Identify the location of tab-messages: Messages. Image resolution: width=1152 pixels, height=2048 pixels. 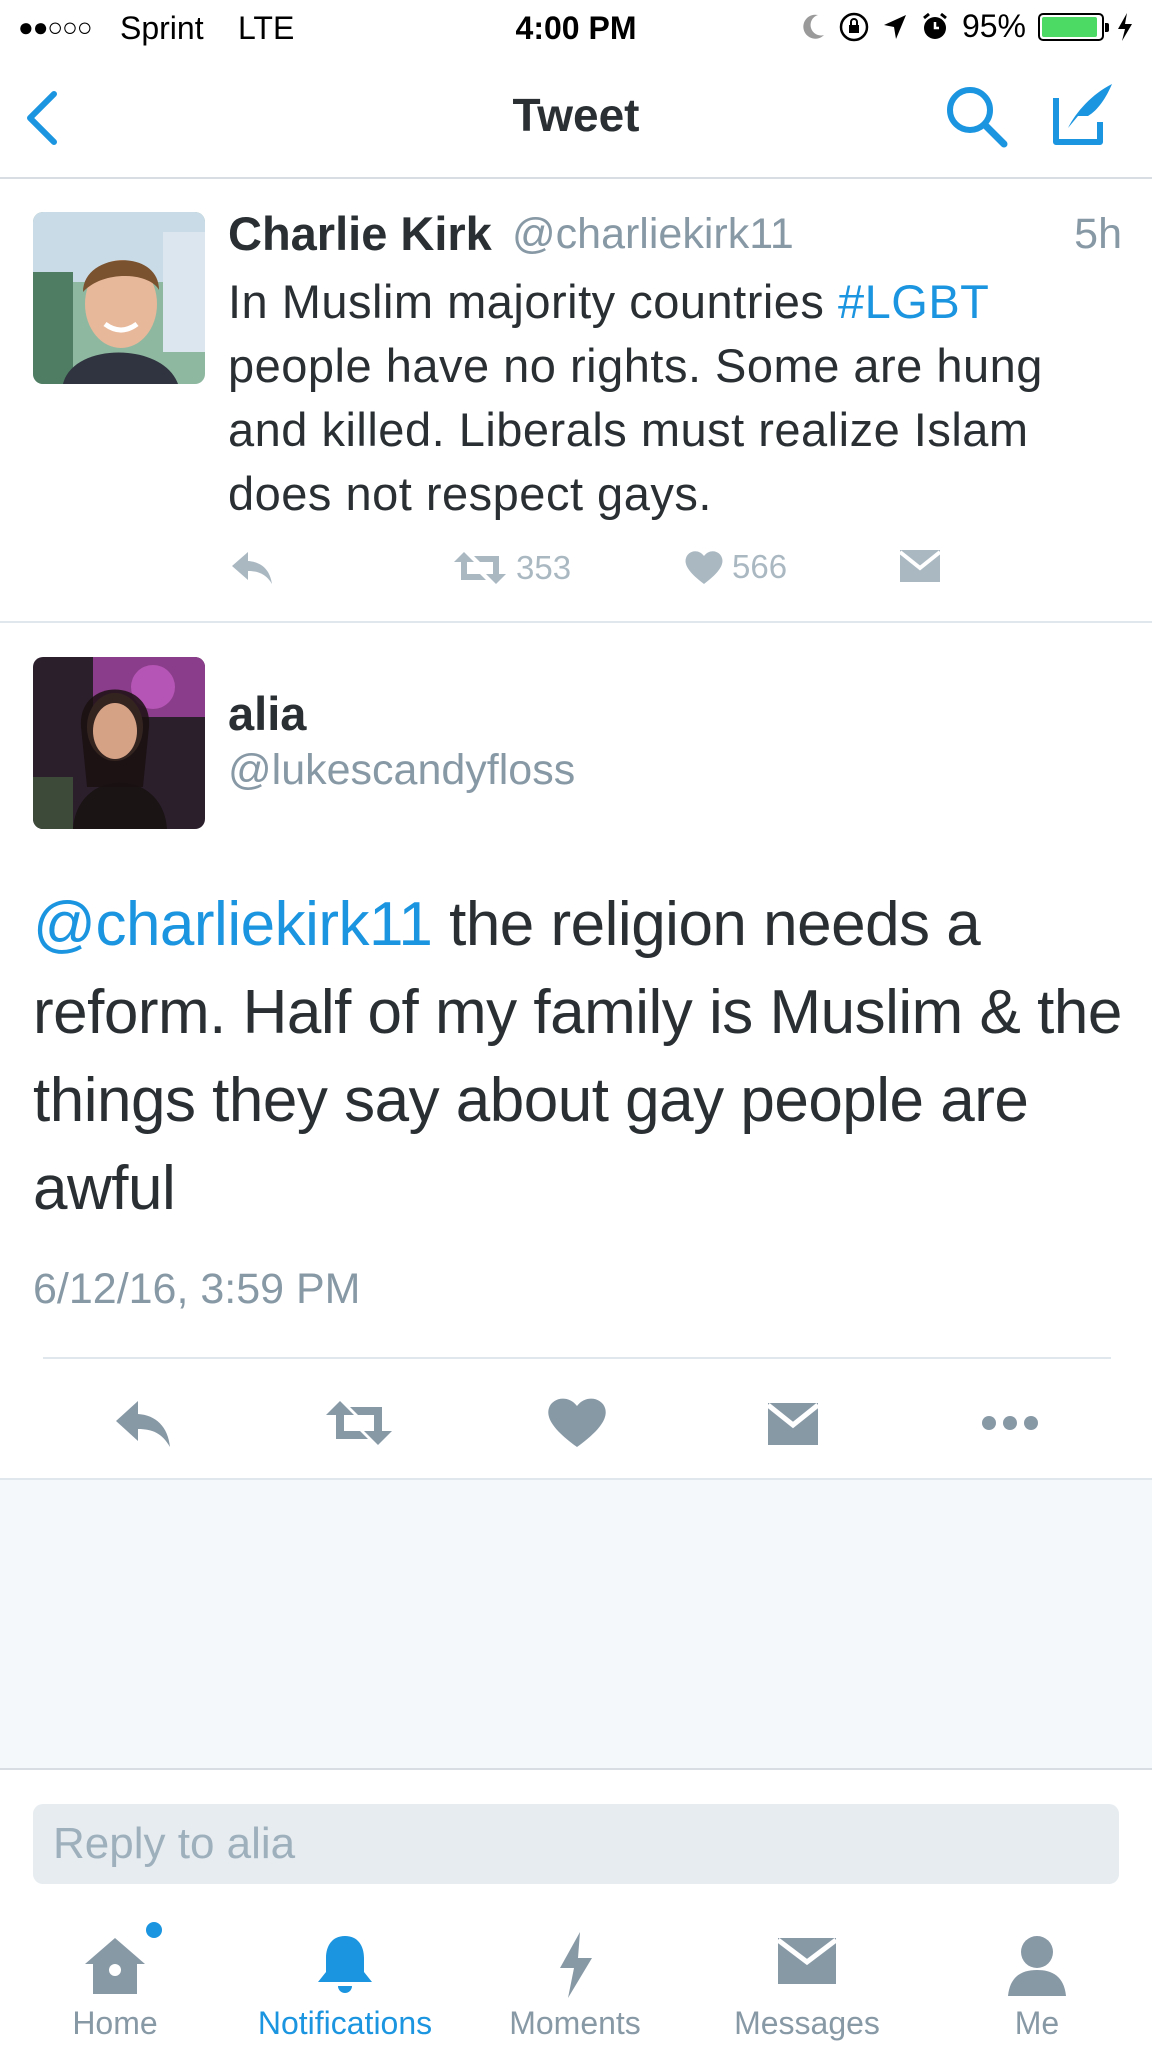
(807, 1969).